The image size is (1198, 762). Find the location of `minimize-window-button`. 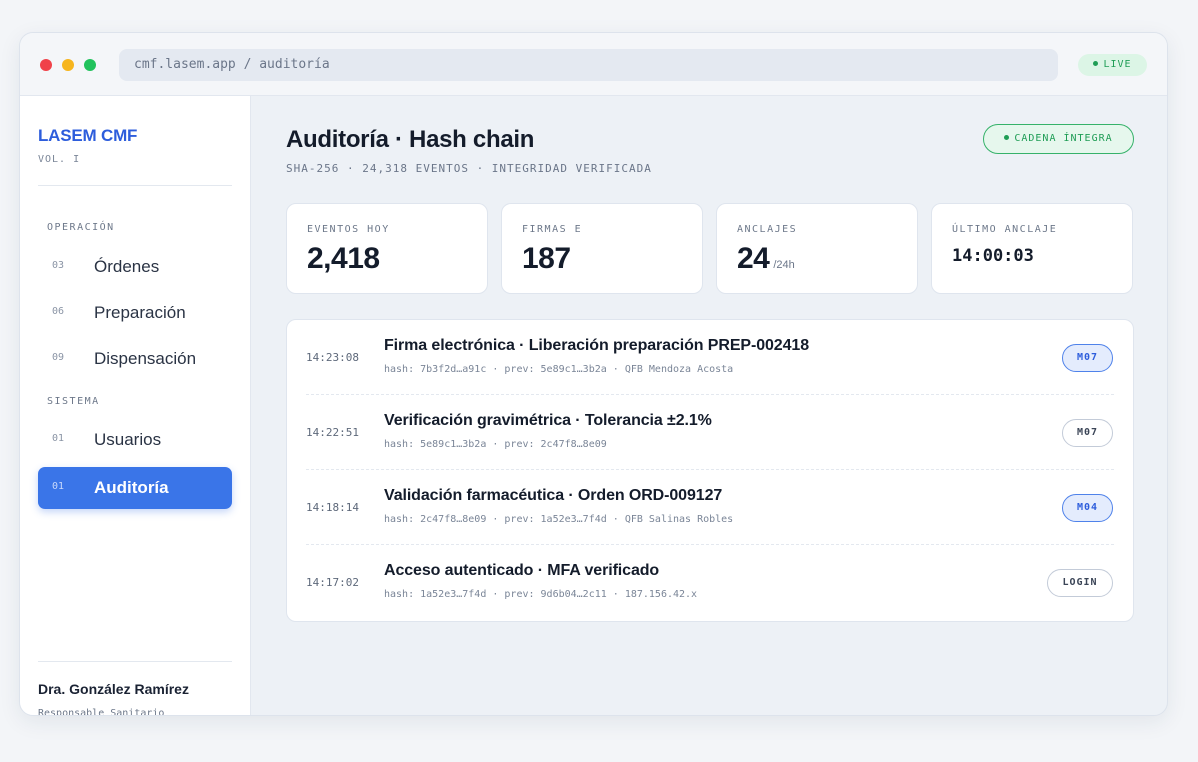

minimize-window-button is located at coordinates (68, 65).